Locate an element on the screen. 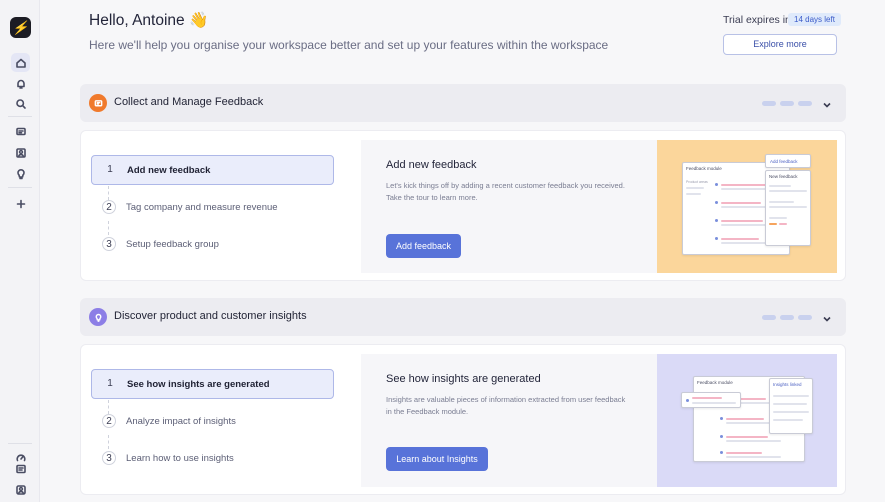 Image resolution: width=885 pixels, height=502 pixels. step-item: 3 Learn how to use insights is located at coordinates (212, 458).